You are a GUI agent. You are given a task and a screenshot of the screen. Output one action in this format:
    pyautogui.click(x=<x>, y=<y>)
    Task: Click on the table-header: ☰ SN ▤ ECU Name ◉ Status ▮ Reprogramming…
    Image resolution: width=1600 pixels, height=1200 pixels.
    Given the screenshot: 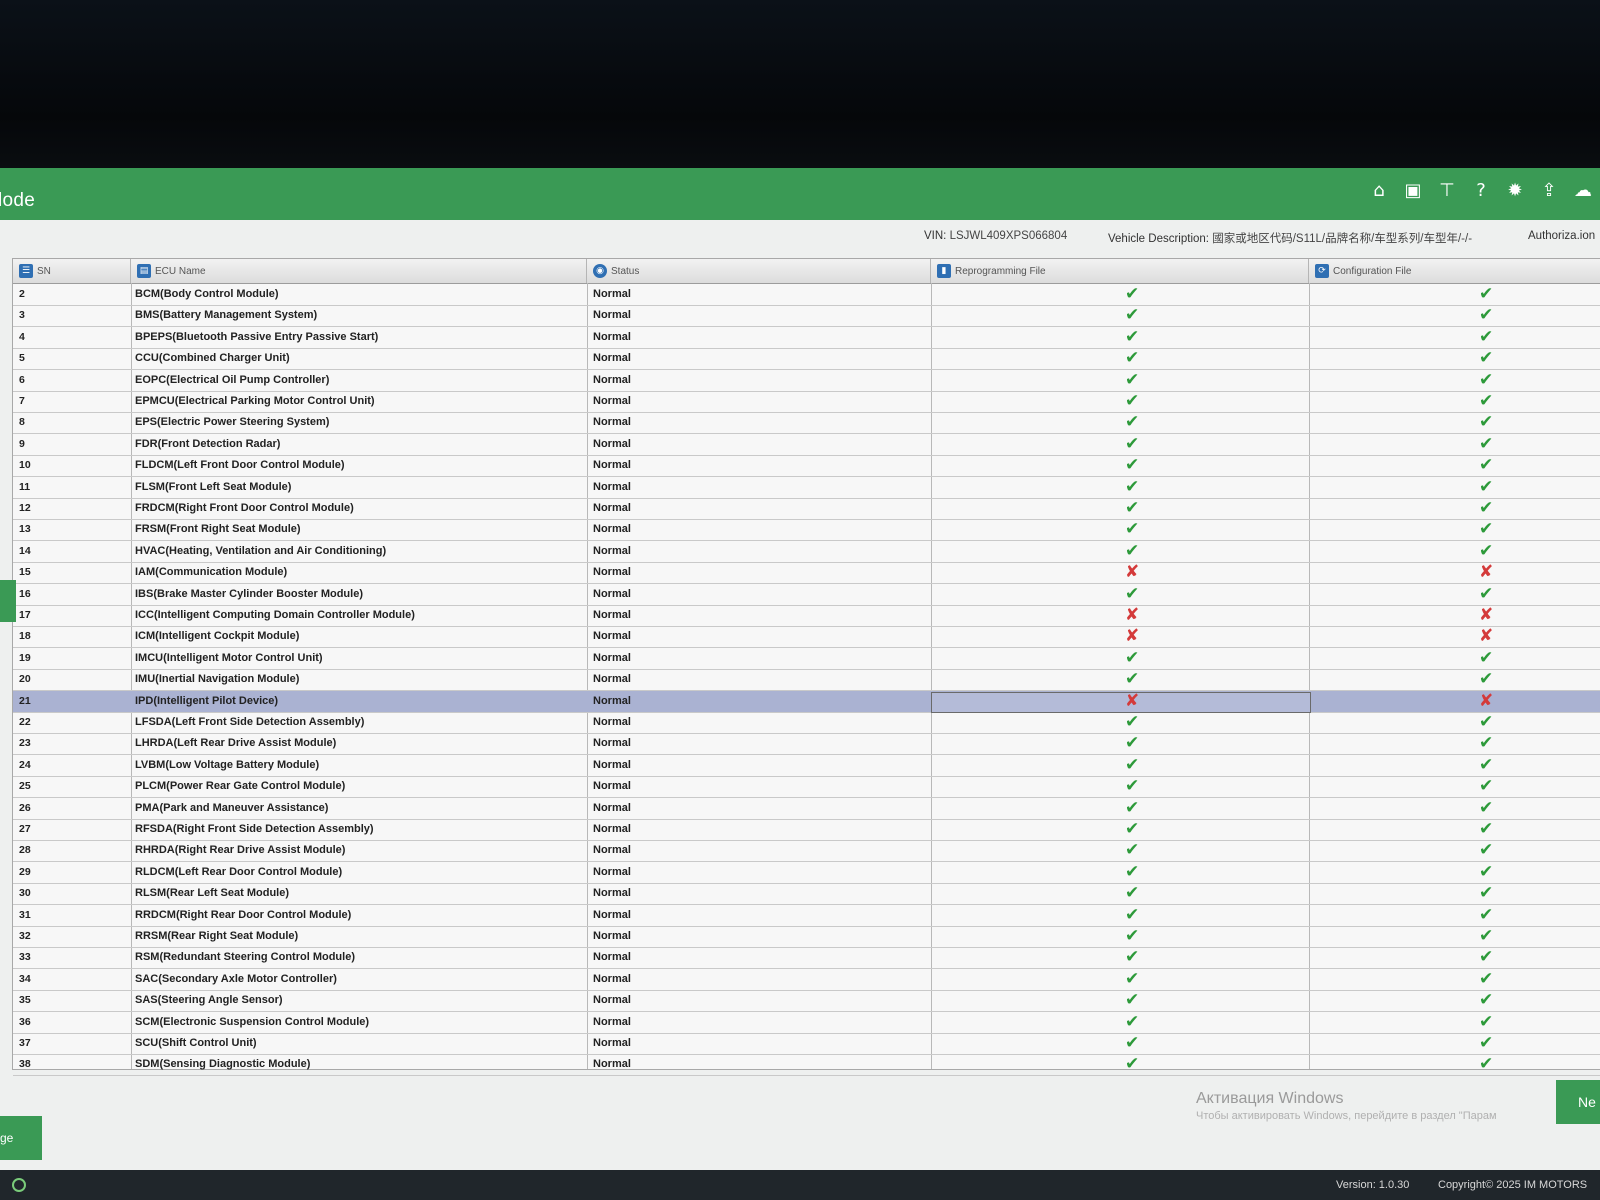 What is the action you would take?
    pyautogui.click(x=806, y=271)
    